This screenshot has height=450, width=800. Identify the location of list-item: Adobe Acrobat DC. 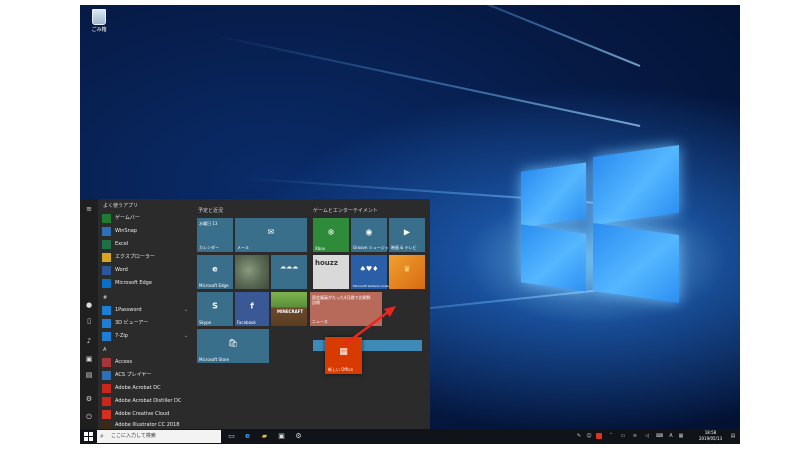
(148, 388).